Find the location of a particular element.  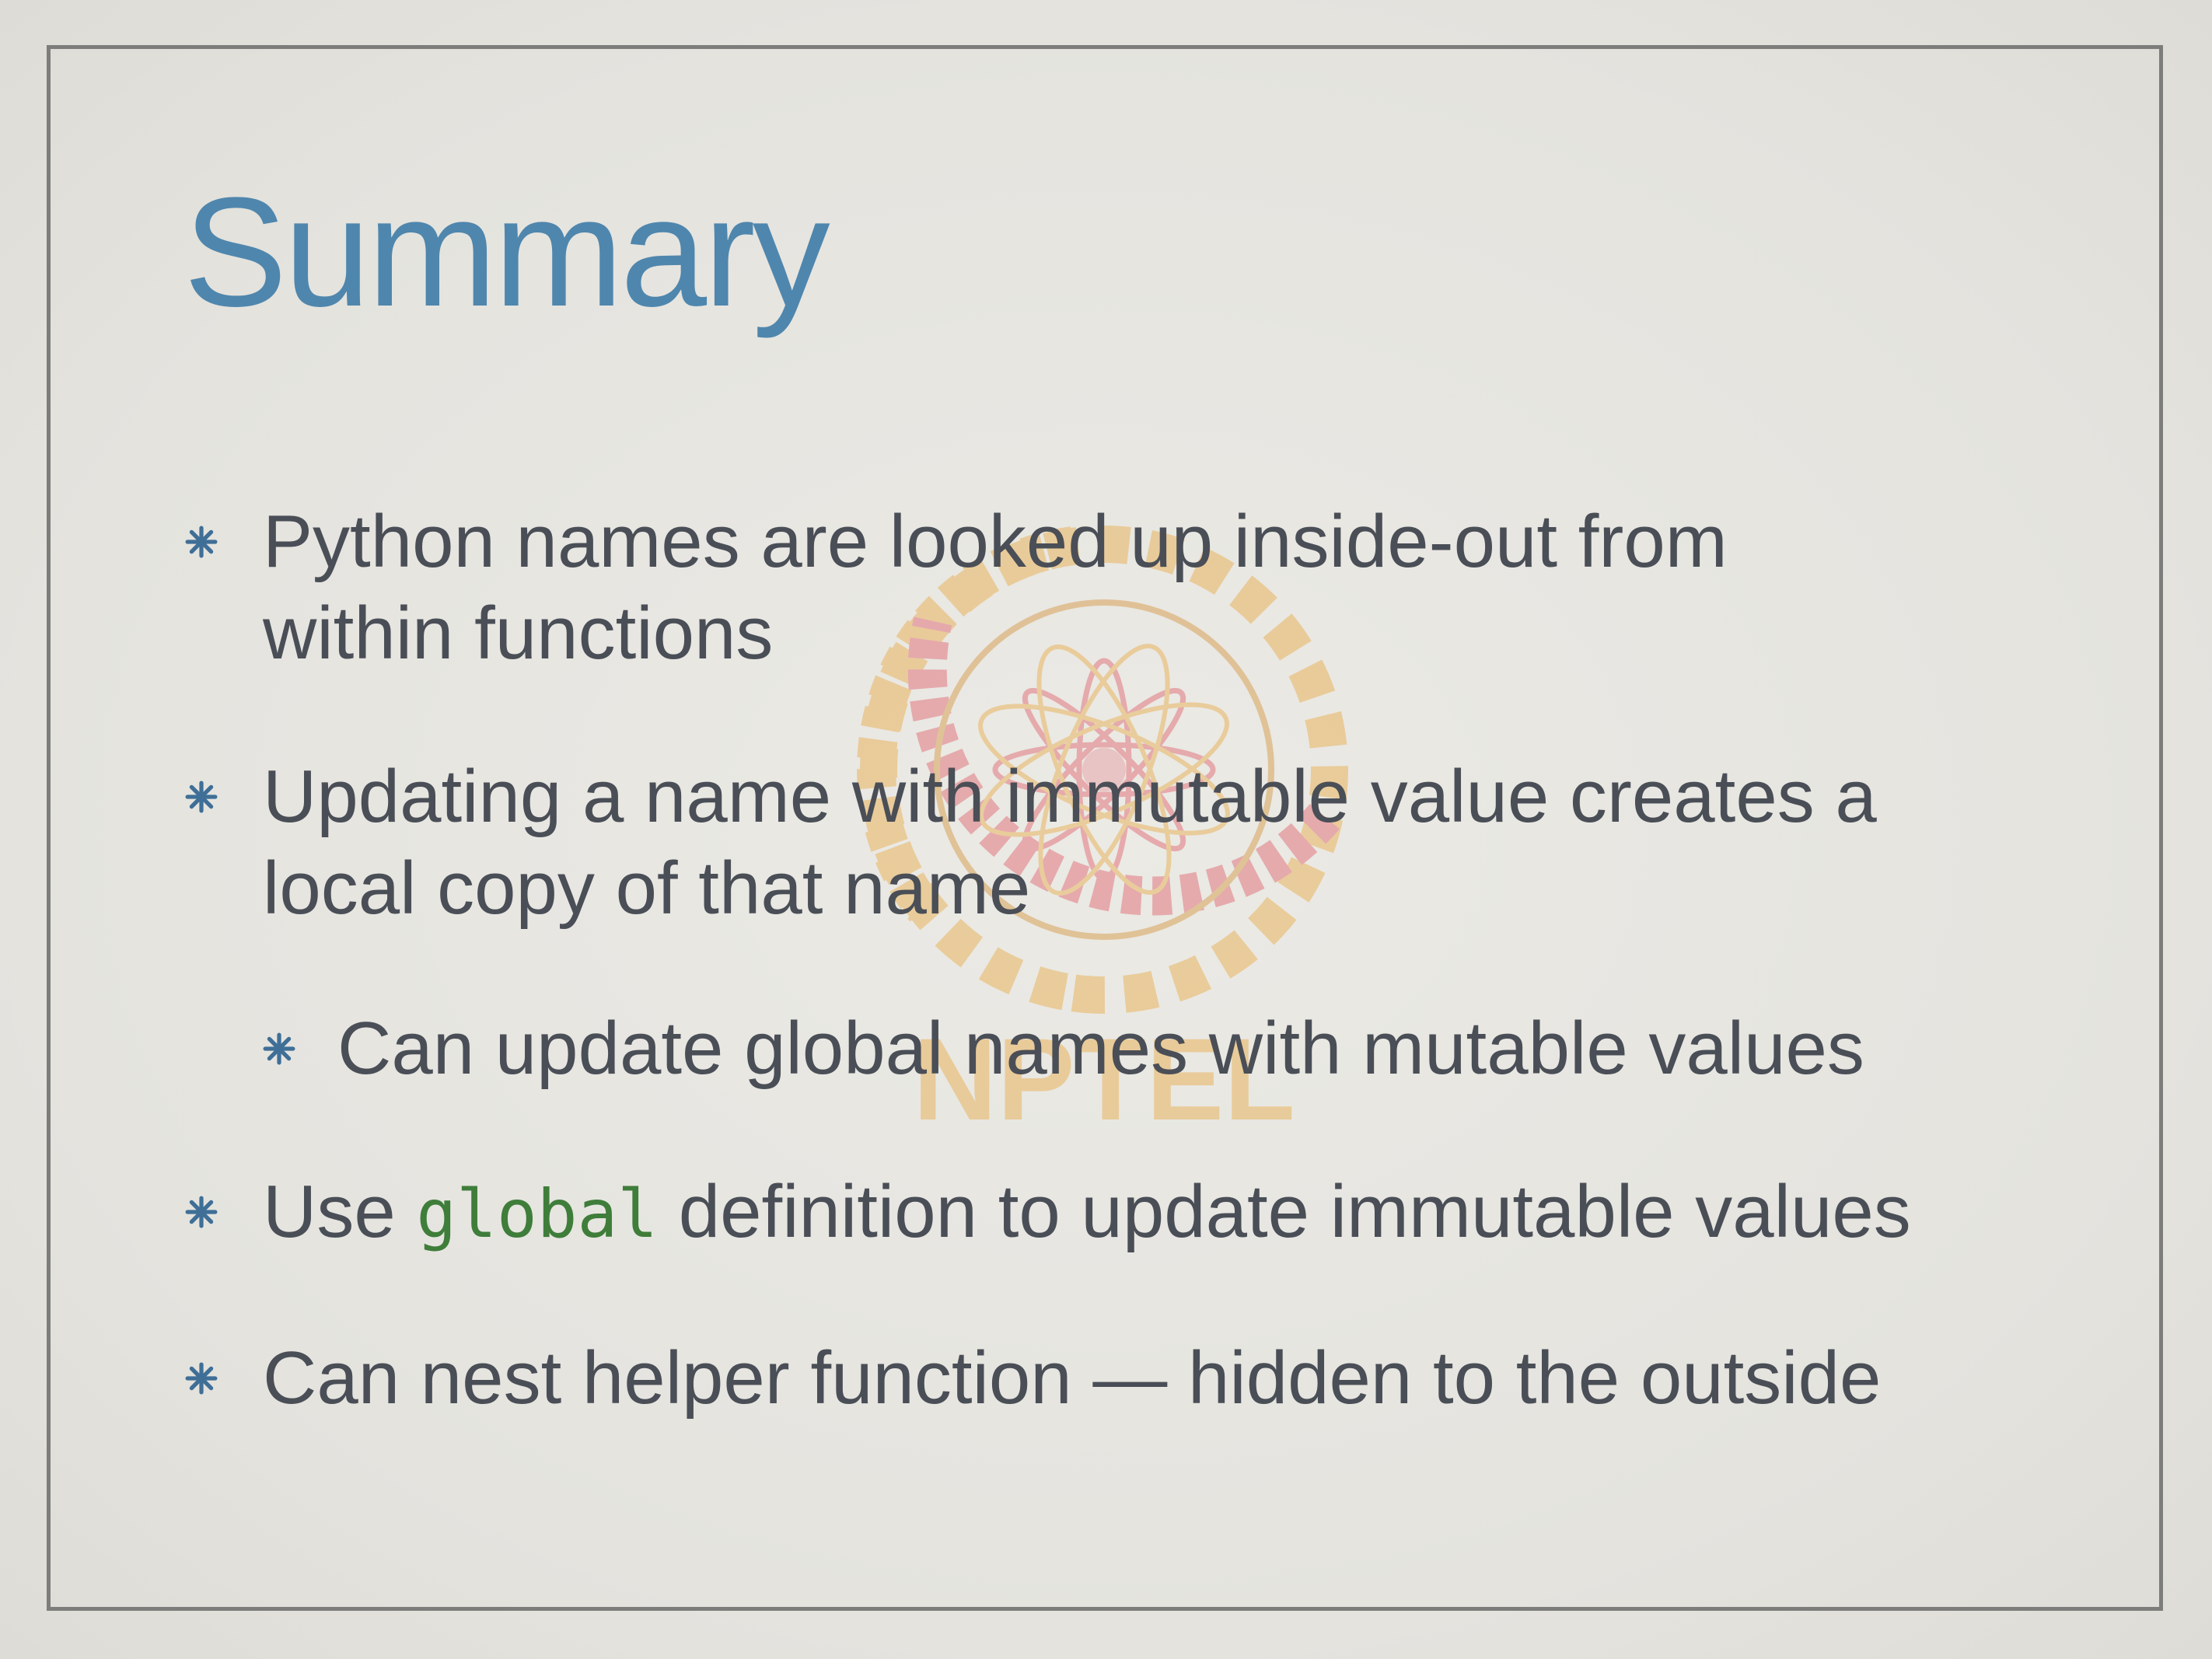

slide-title: Summary is located at coordinates (506, 253).